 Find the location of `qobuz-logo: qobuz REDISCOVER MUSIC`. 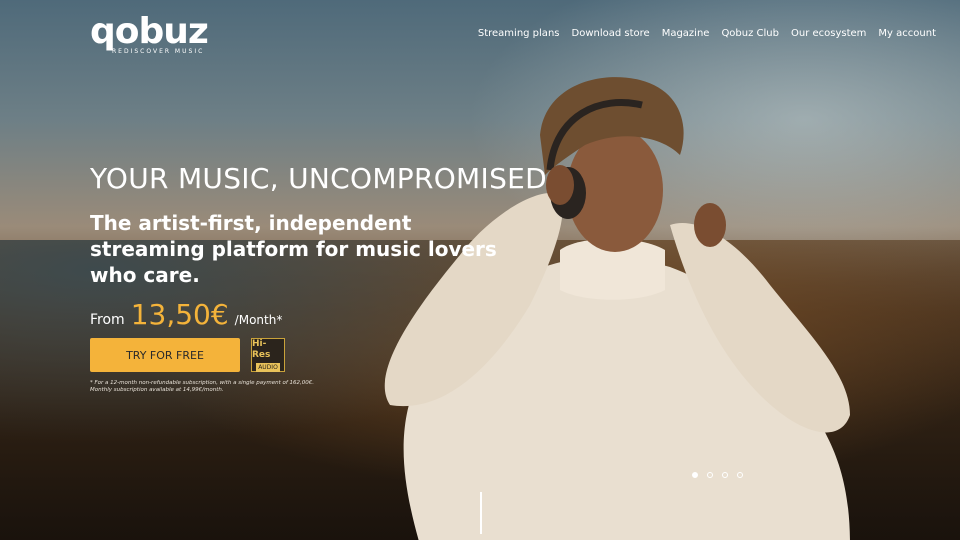

qobuz-logo: qobuz REDISCOVER MUSIC is located at coordinates (149, 33).